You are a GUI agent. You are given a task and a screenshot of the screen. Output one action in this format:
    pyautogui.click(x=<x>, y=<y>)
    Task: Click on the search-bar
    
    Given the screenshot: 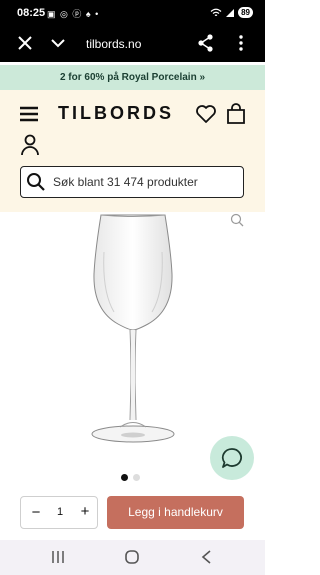 What is the action you would take?
    pyautogui.click(x=132, y=182)
    